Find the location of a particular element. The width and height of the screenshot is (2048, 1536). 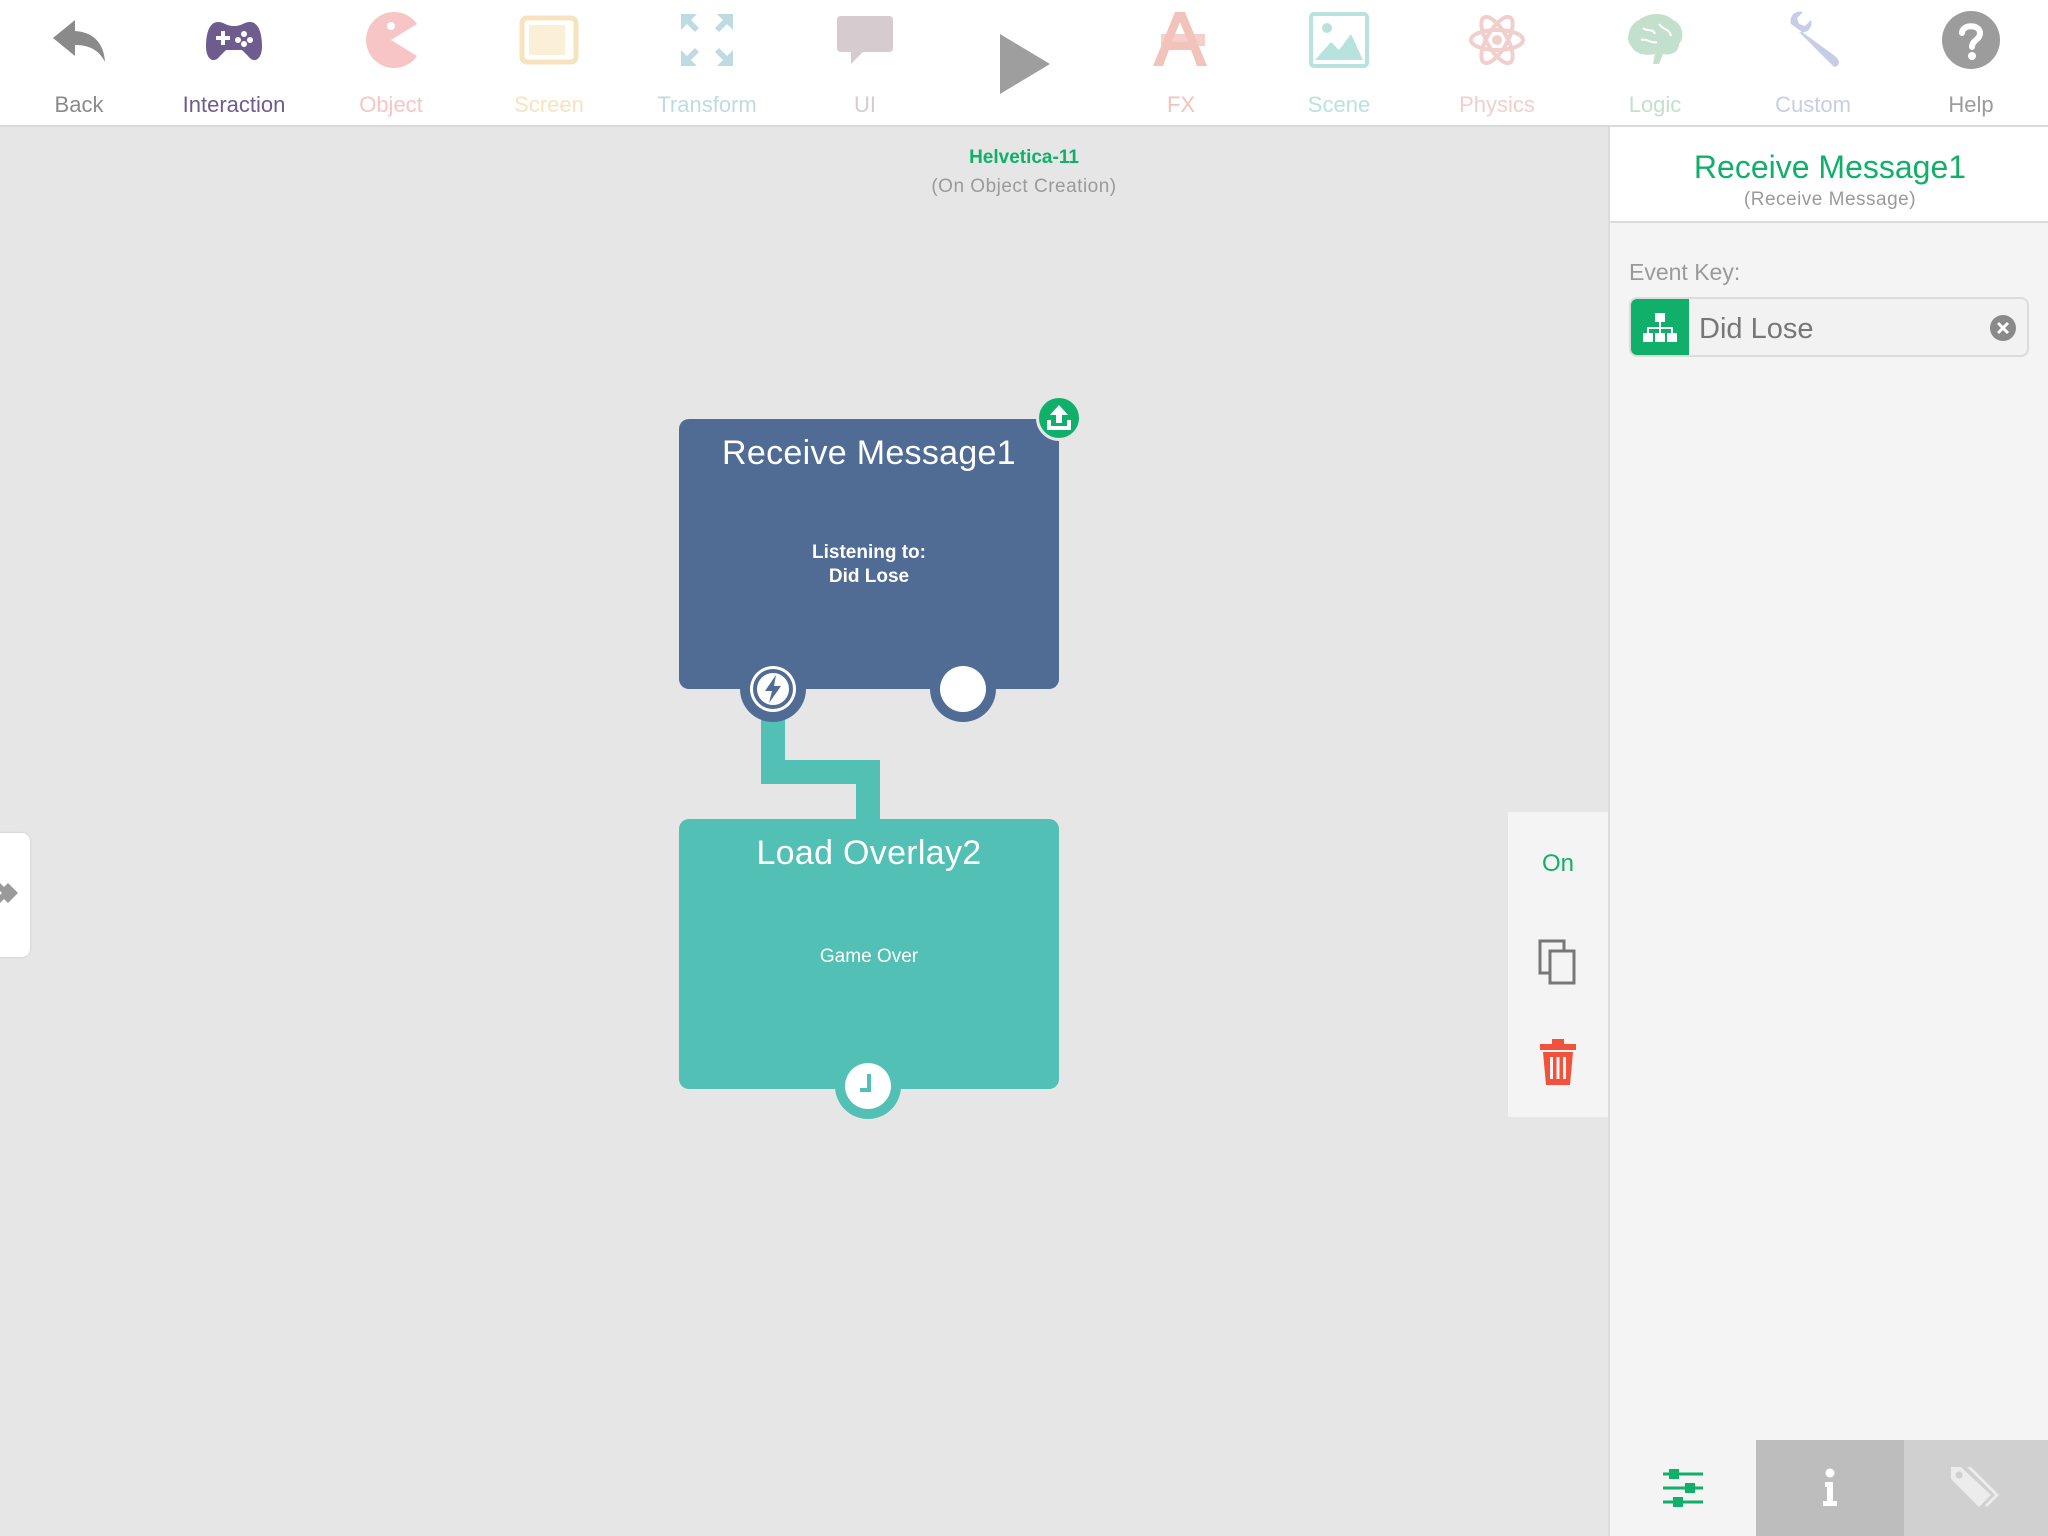

event-key-field: Did Lose is located at coordinates (1829, 327).